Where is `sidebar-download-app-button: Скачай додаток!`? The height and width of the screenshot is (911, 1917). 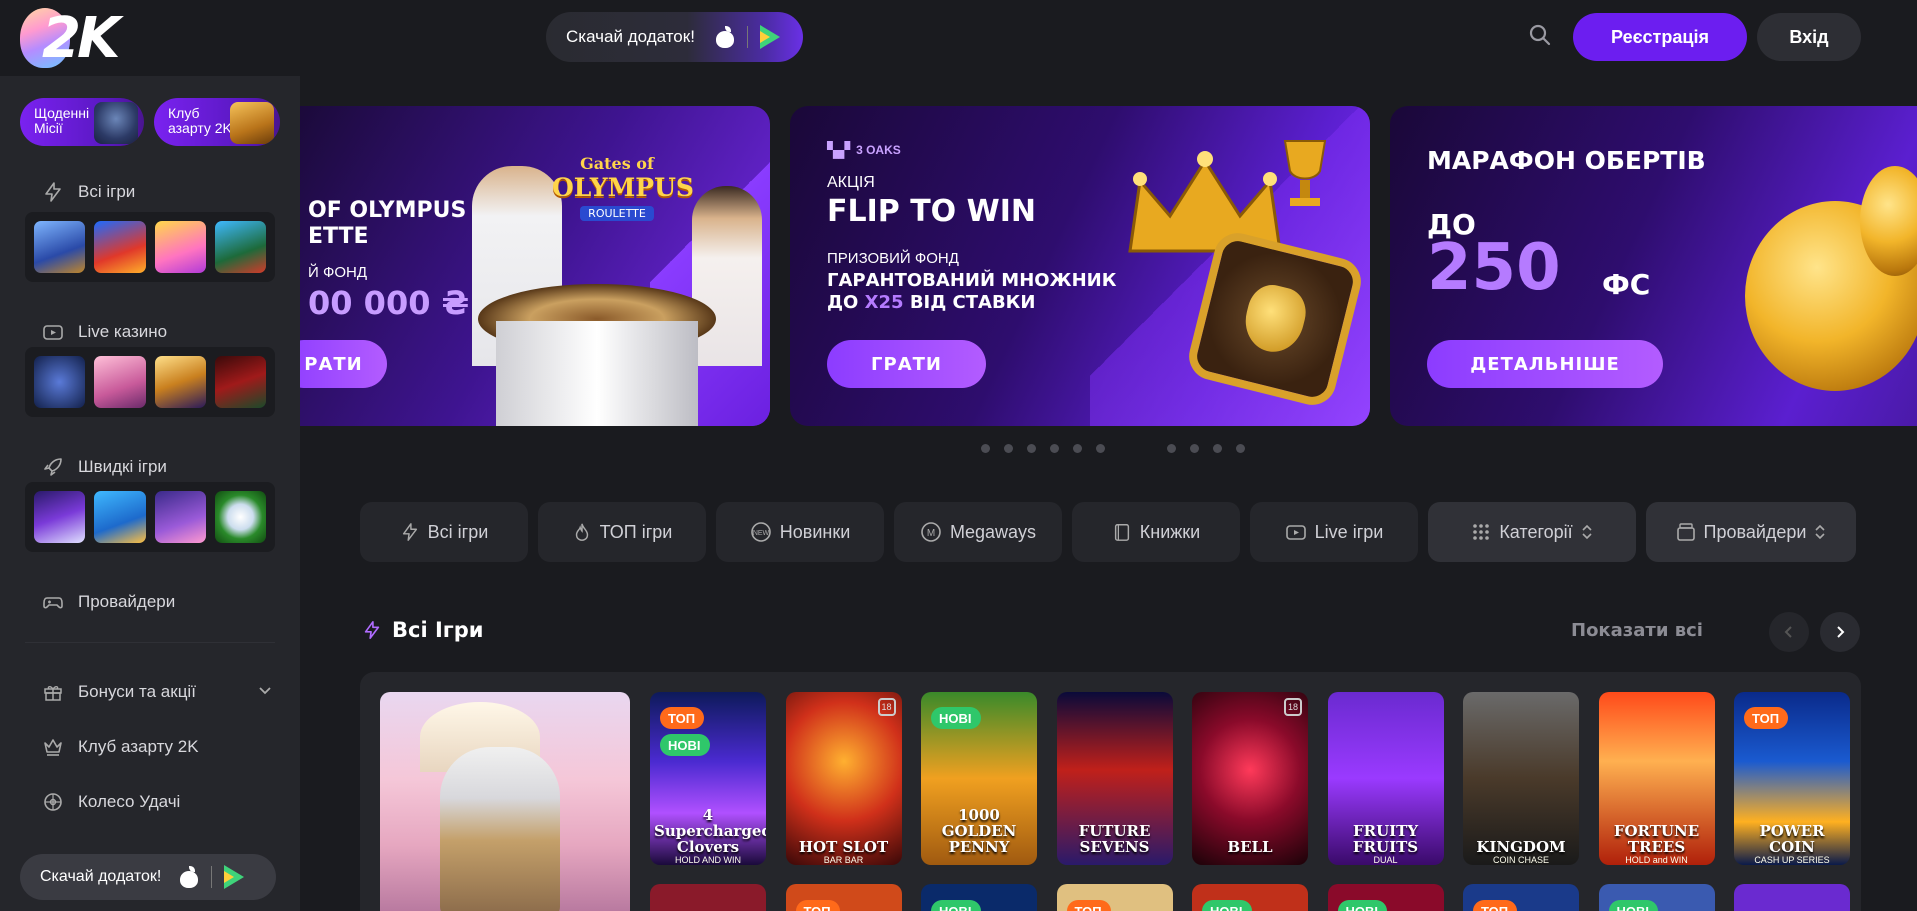
sidebar-download-app-button: Скачай додаток! is located at coordinates (148, 877).